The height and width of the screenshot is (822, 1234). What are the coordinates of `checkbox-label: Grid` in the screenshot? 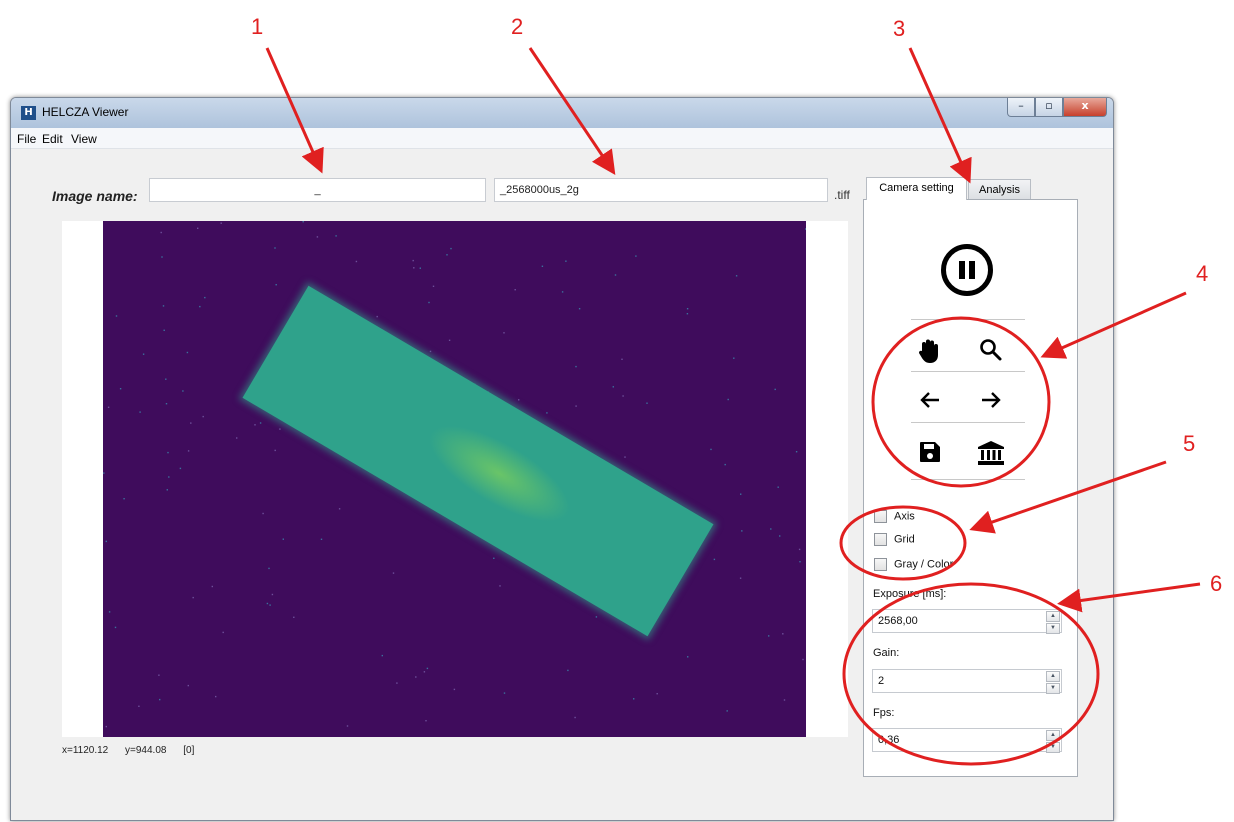 It's located at (904, 539).